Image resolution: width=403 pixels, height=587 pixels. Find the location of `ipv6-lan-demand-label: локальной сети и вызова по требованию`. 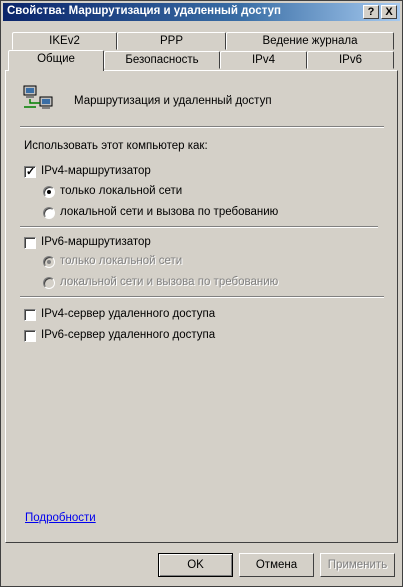

ipv6-lan-demand-label: локальной сети и вызова по требованию is located at coordinates (169, 282).